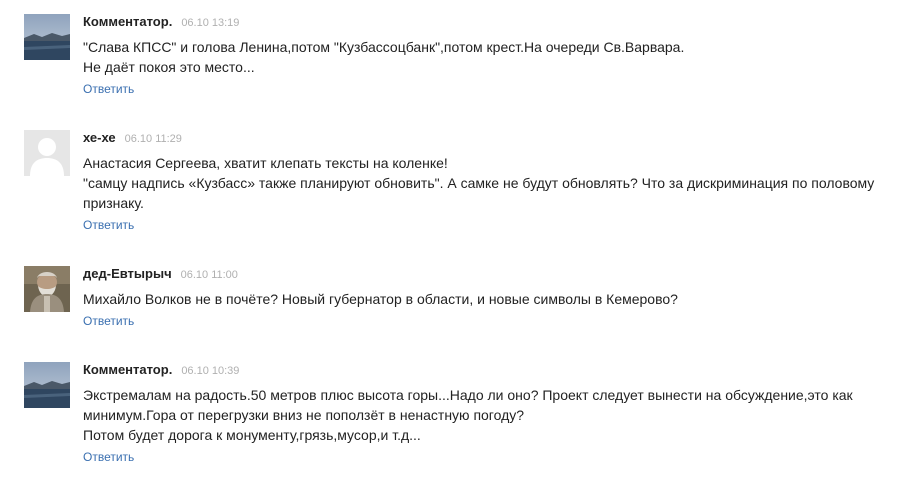  I want to click on old-man-photo-avatar-icon, so click(47, 289).